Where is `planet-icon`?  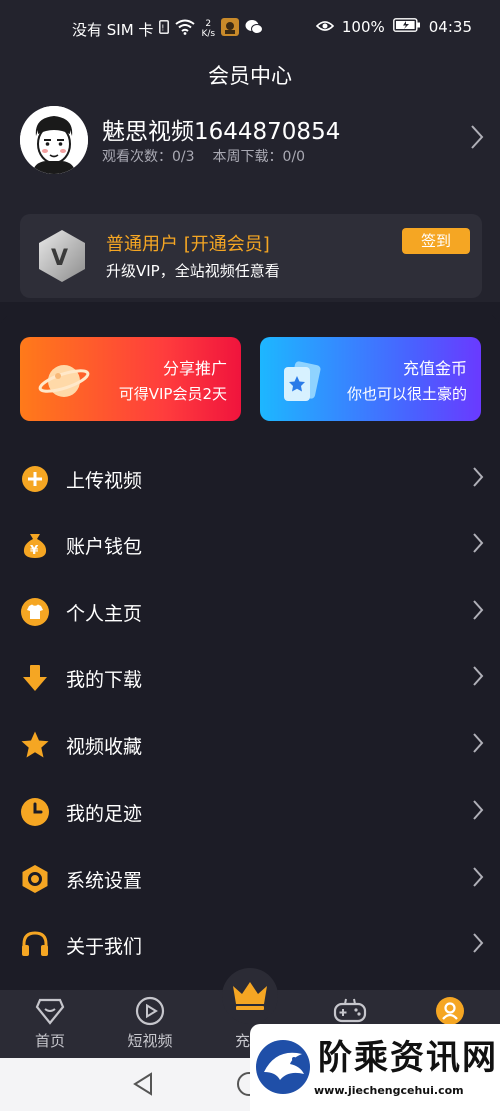
planet-icon is located at coordinates (64, 383).